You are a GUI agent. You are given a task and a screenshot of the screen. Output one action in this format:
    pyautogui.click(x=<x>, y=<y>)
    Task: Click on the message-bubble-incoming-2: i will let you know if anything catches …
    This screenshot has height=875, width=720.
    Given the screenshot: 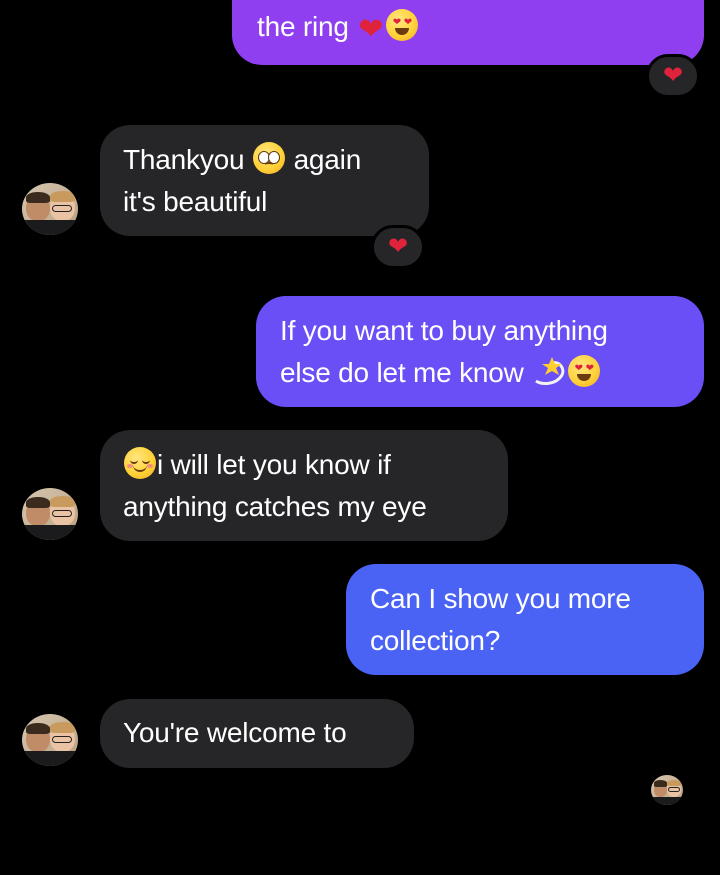 What is the action you would take?
    pyautogui.click(x=304, y=485)
    